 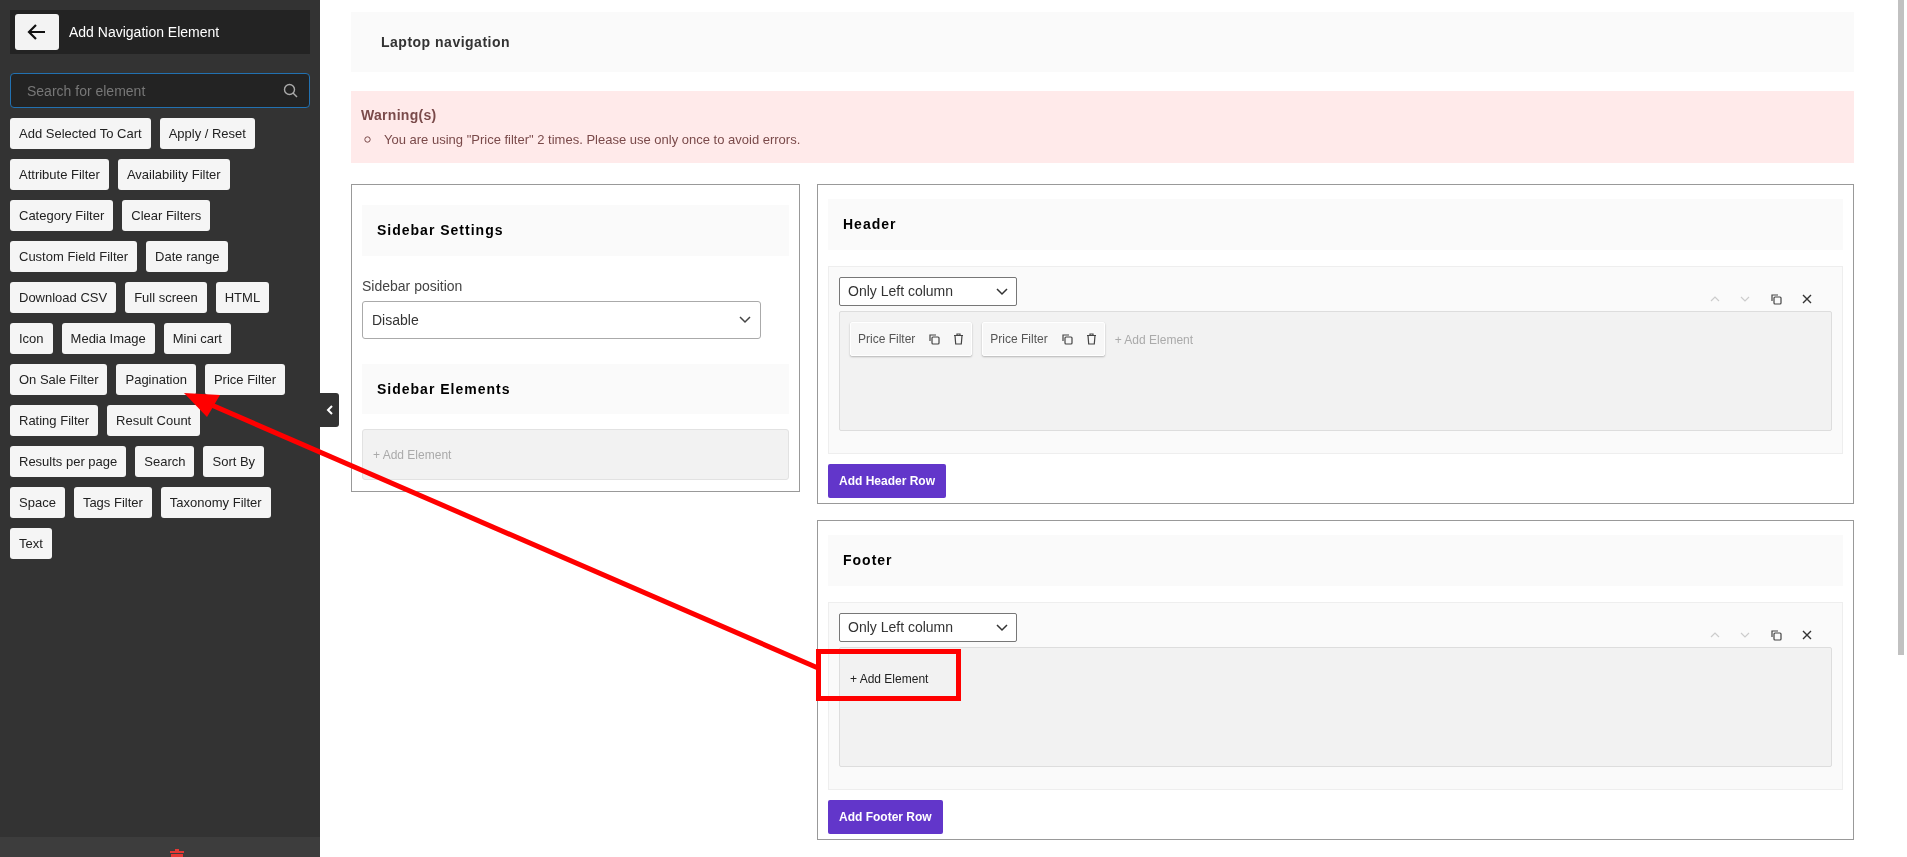 What do you see at coordinates (166, 215) in the screenshot?
I see `element-chip: Clear Filters` at bounding box center [166, 215].